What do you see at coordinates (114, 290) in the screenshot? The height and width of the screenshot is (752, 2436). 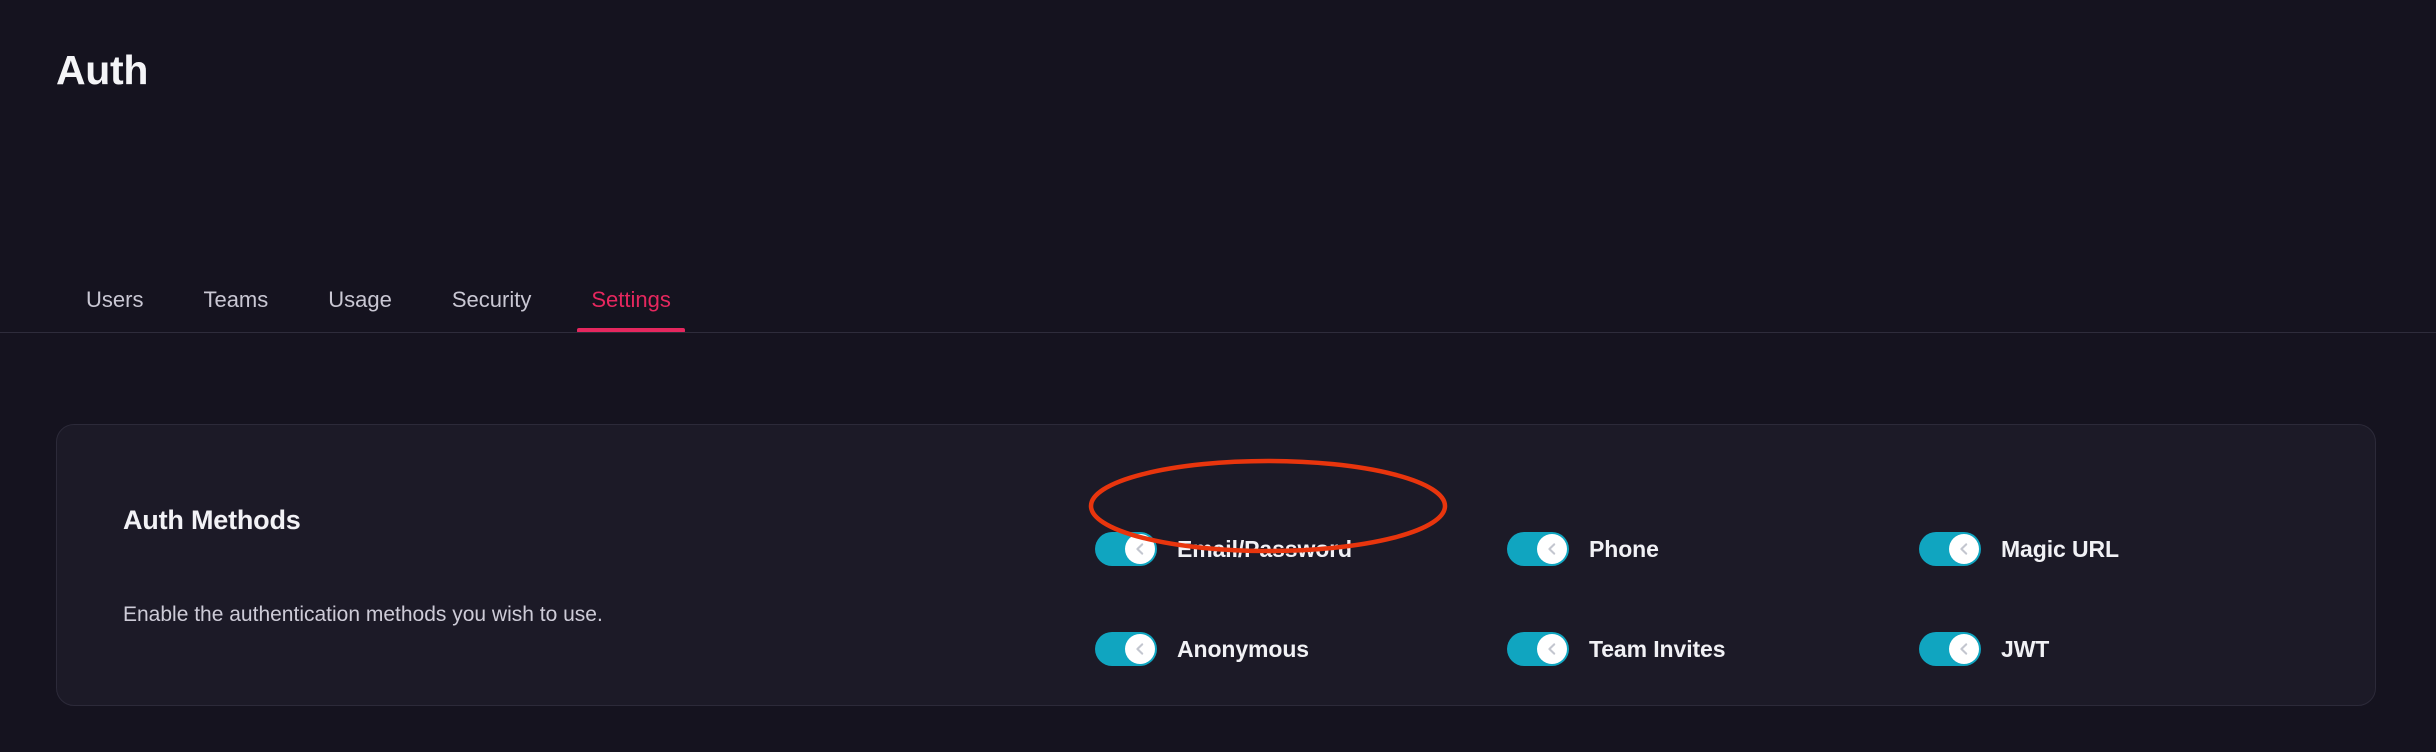 I see `tab-users: Users` at bounding box center [114, 290].